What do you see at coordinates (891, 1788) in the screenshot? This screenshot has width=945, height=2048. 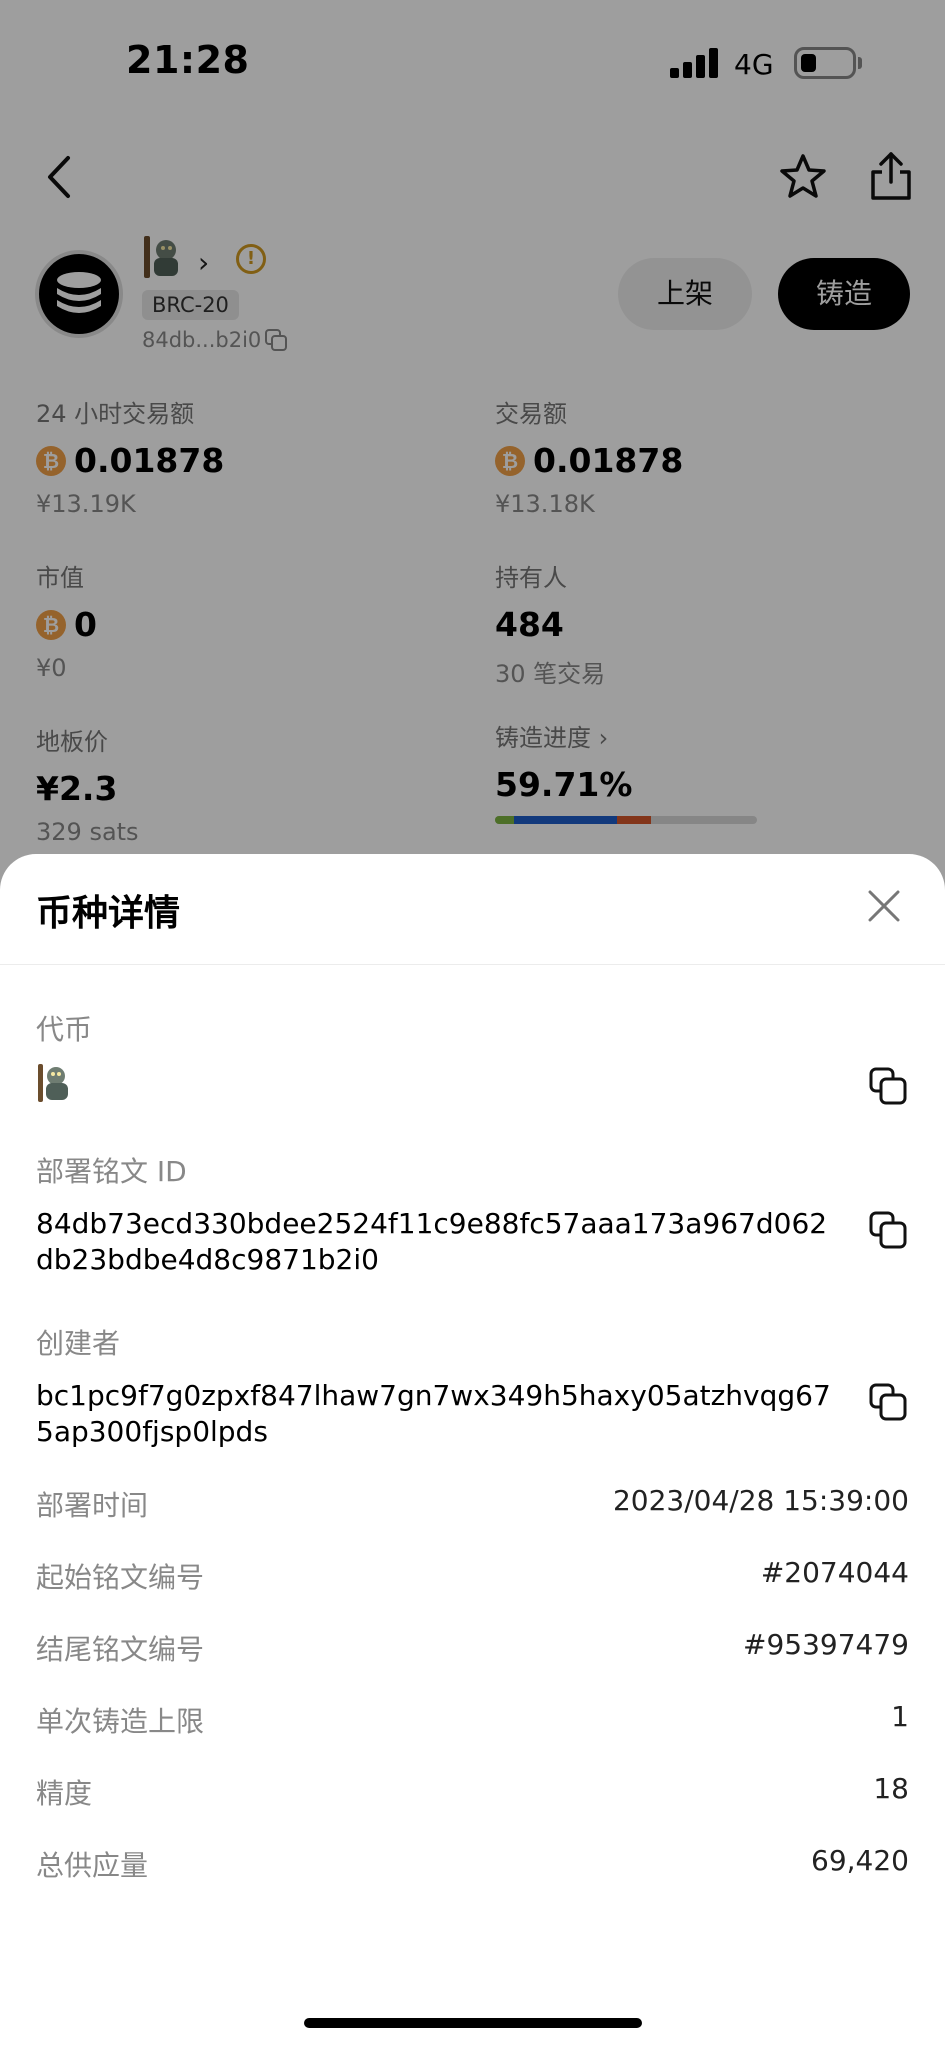 I see `row-value: 18` at bounding box center [891, 1788].